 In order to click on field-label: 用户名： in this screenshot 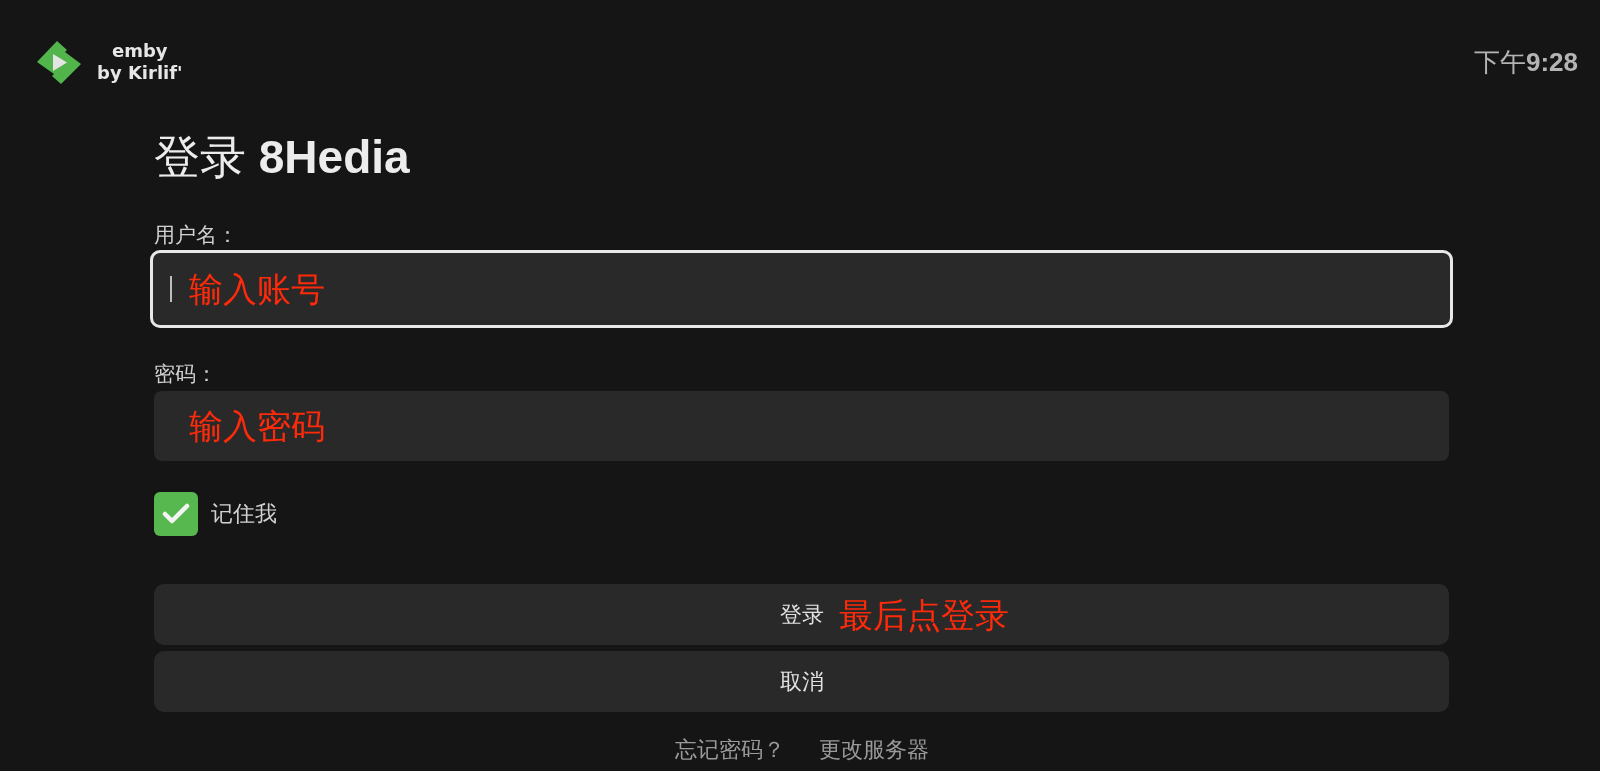, I will do `click(196, 235)`.